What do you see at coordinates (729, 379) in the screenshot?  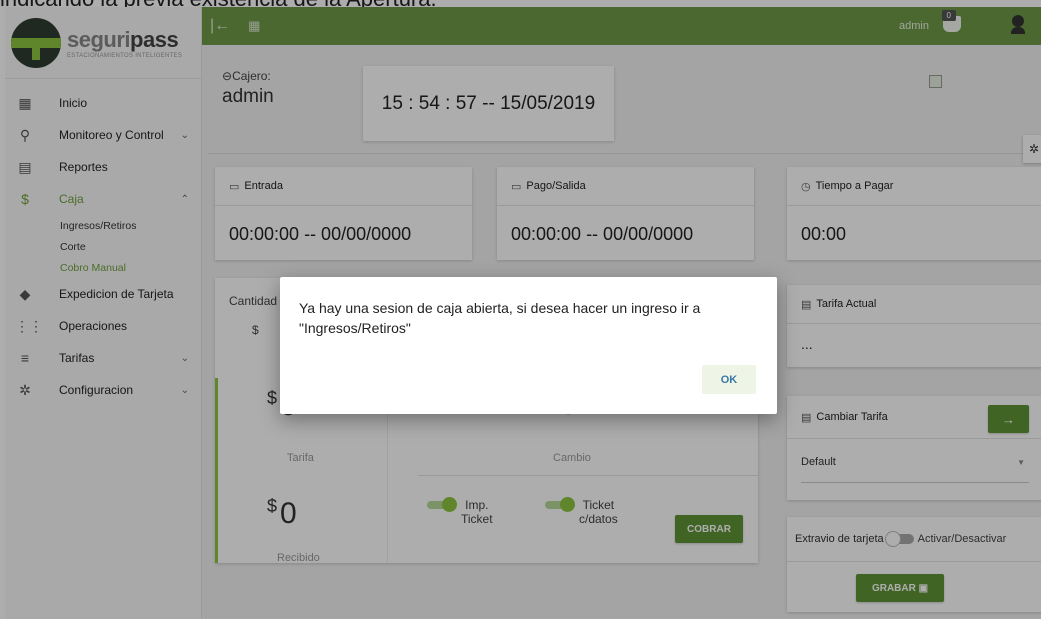 I see `ok-button: OK` at bounding box center [729, 379].